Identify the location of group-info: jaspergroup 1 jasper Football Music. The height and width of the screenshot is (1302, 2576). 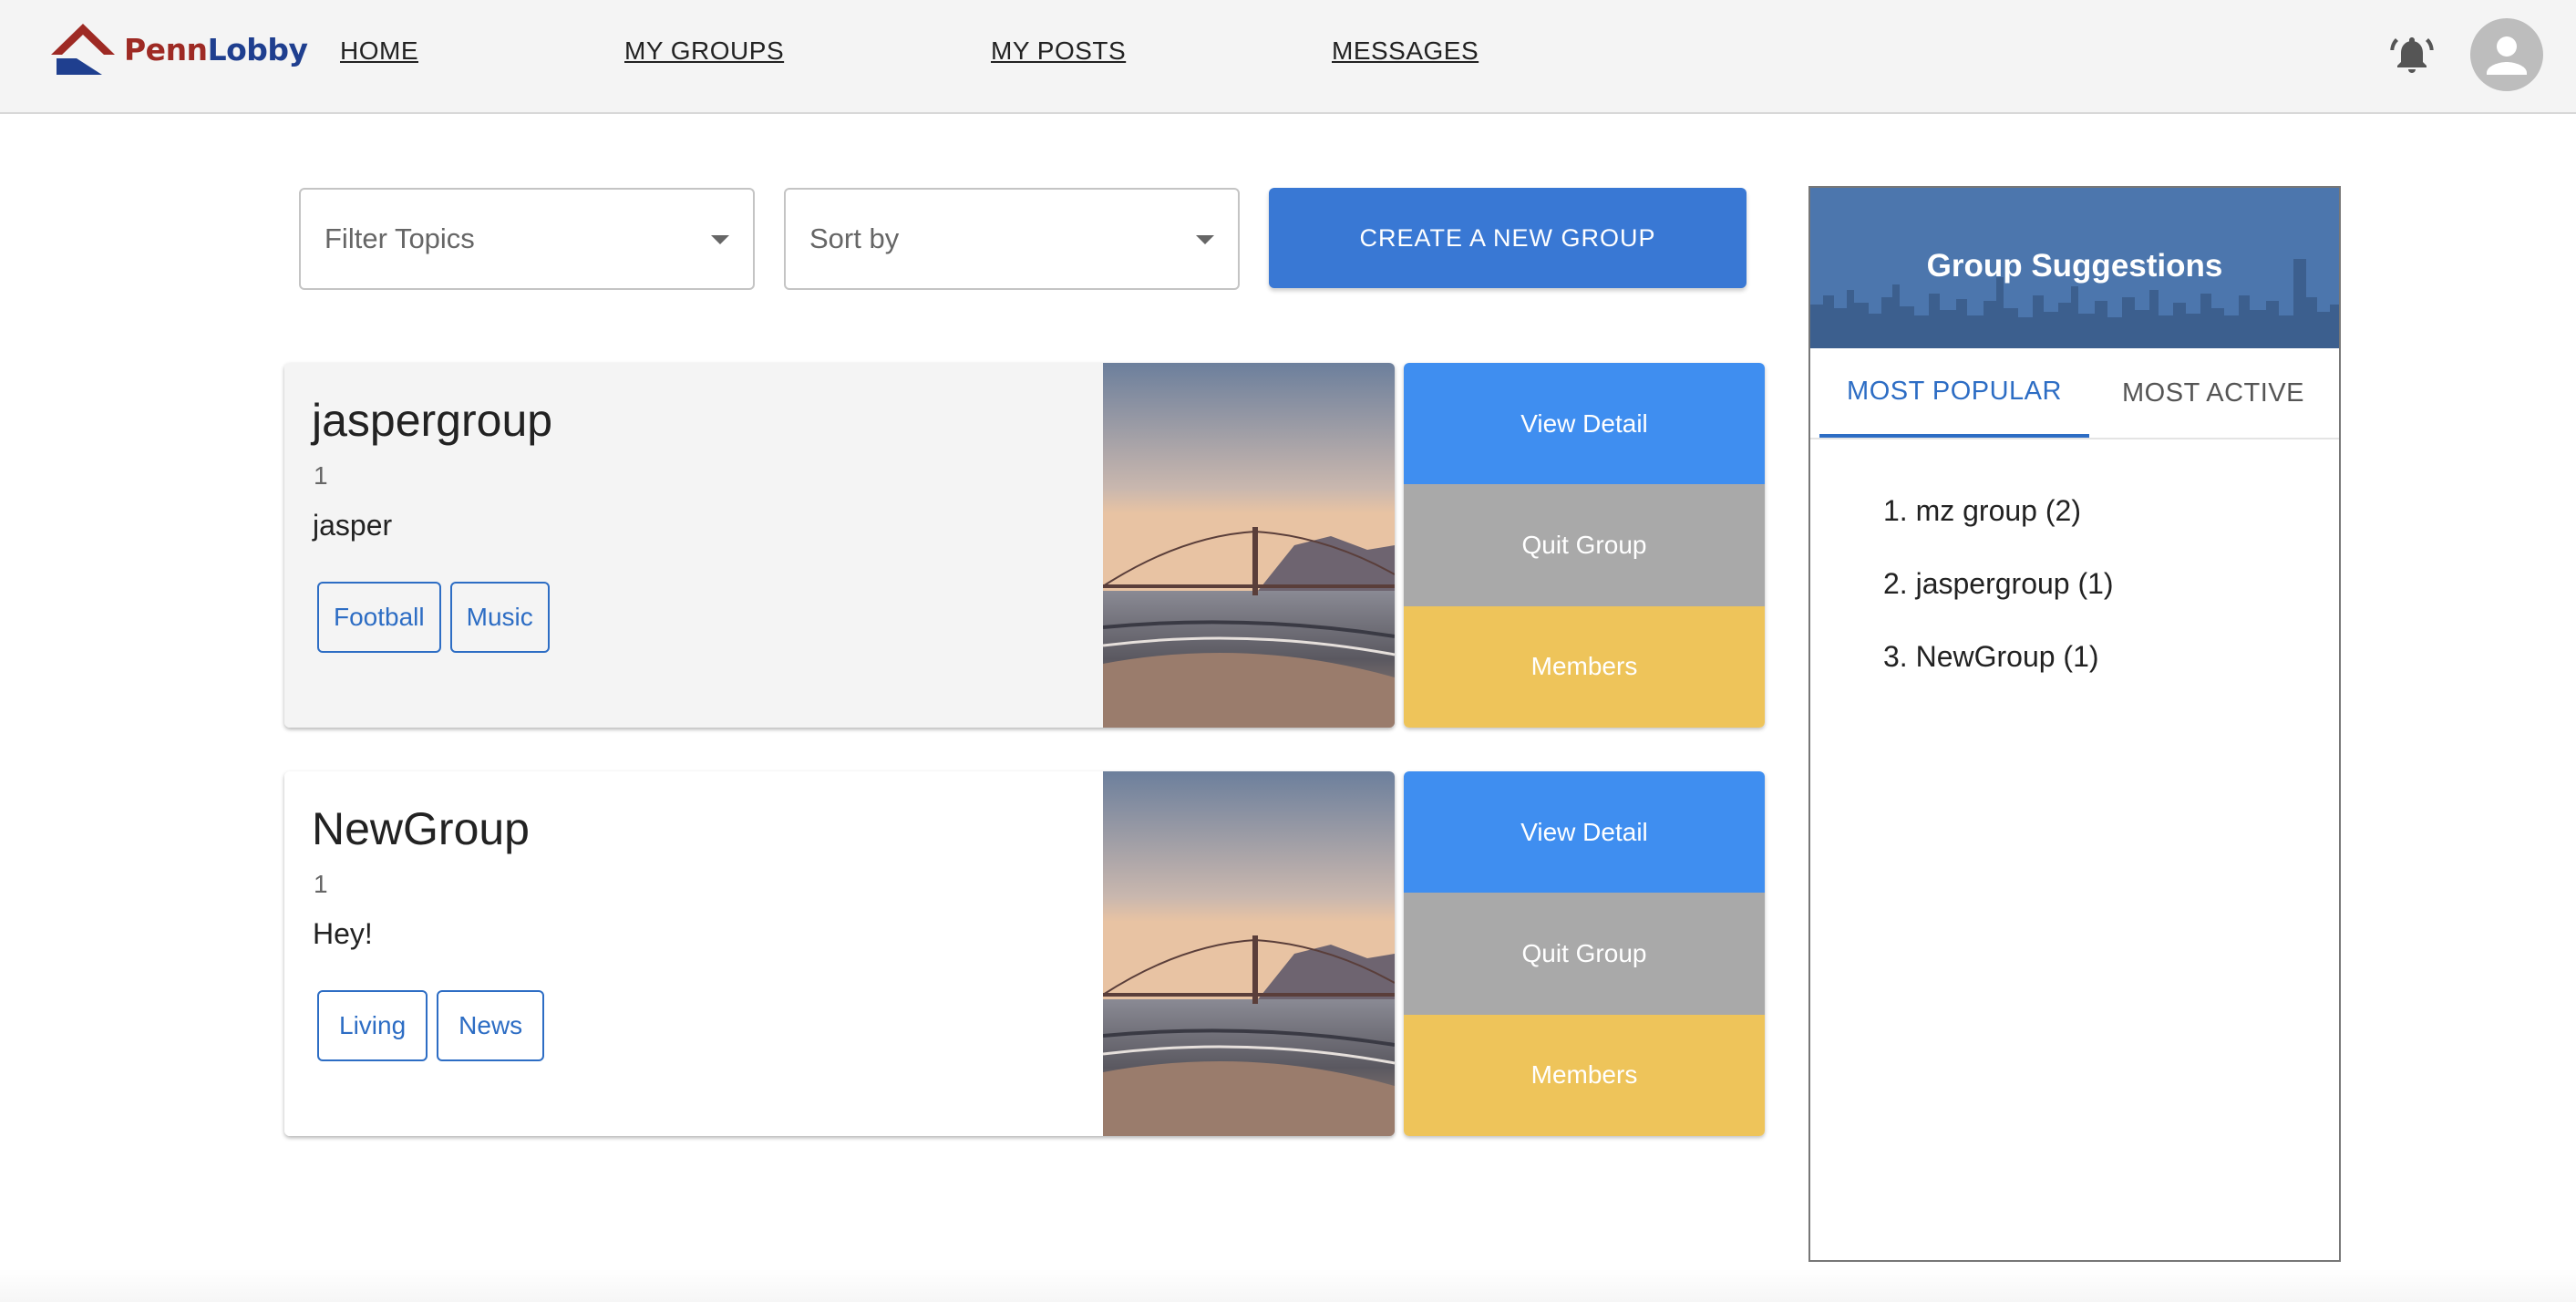
(693, 545).